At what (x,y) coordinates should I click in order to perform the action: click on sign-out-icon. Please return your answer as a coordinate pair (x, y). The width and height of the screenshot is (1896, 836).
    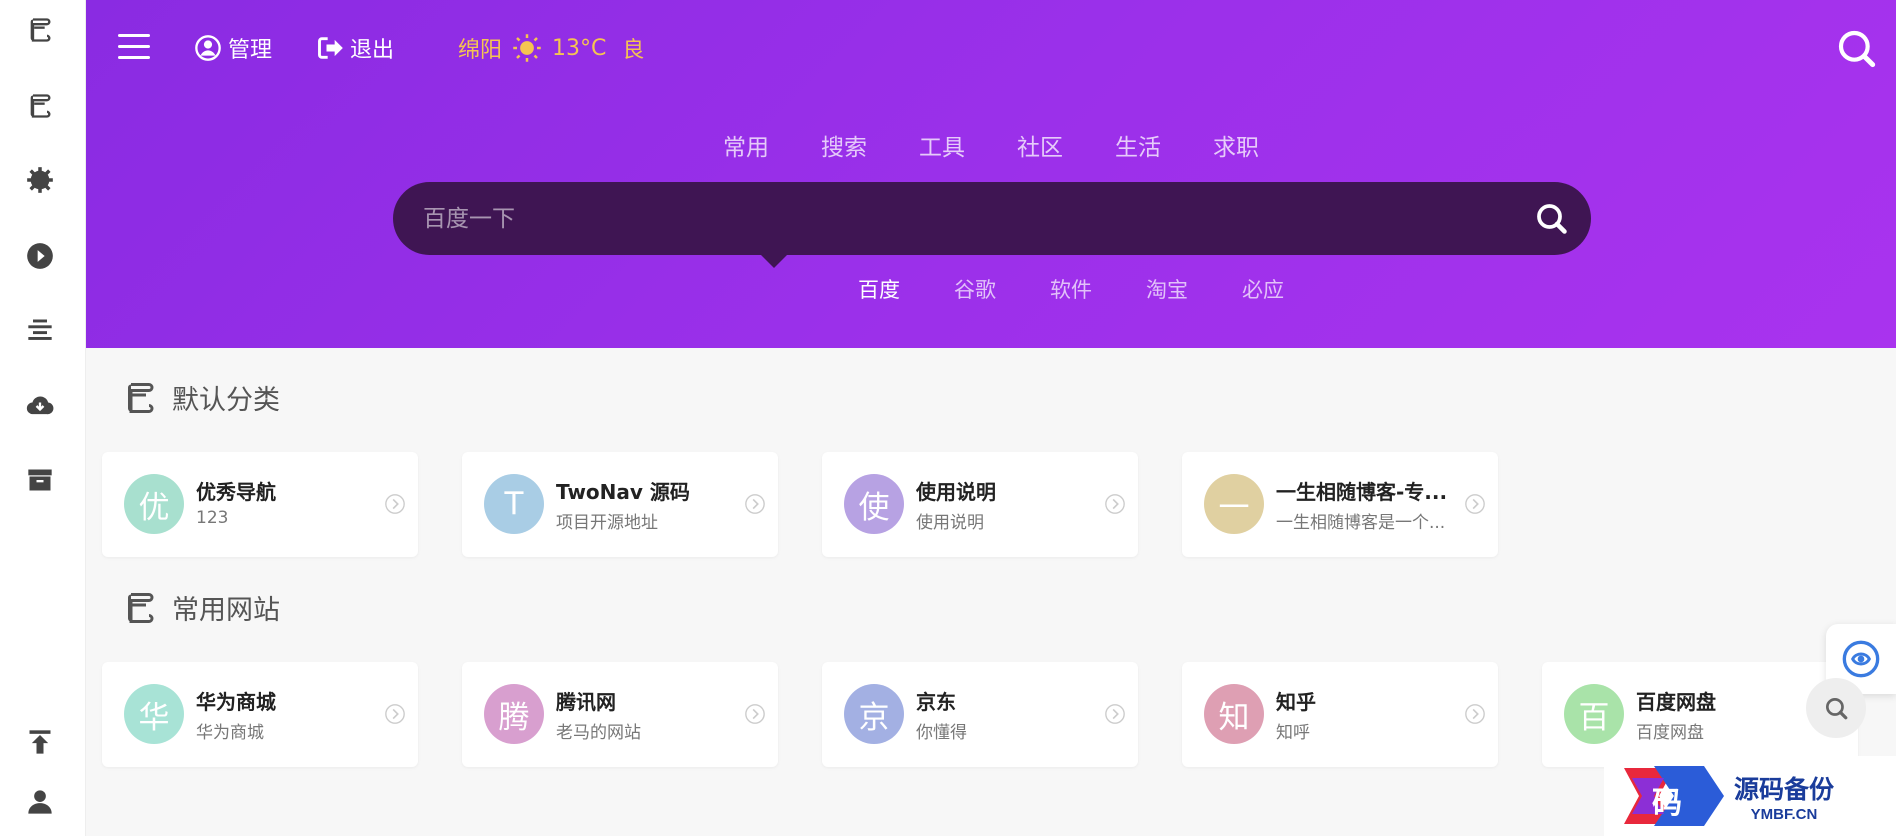
    Looking at the image, I should click on (330, 48).